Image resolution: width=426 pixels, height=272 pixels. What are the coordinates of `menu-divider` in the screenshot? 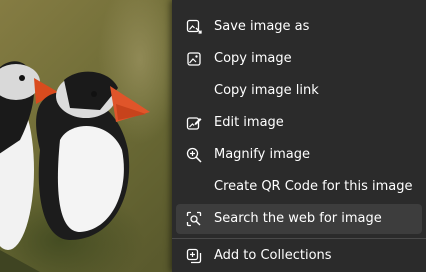 It's located at (299, 238).